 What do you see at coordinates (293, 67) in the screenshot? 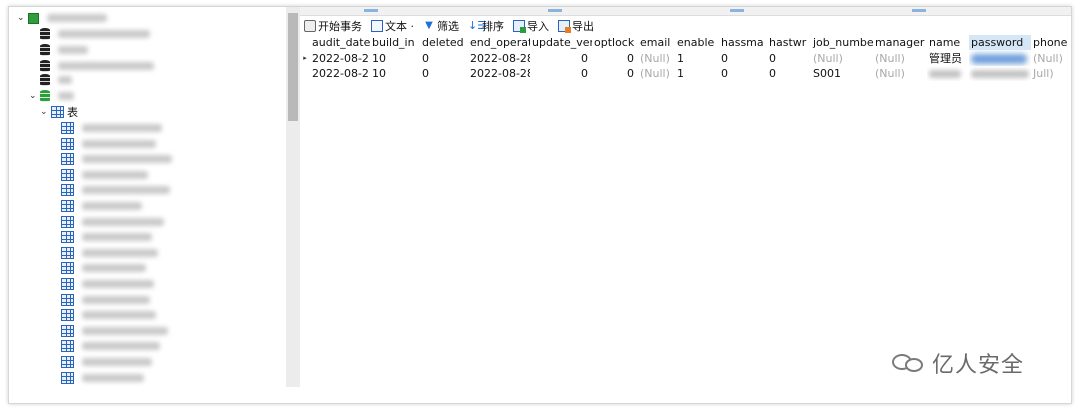
I see `scrollbar-thumb` at bounding box center [293, 67].